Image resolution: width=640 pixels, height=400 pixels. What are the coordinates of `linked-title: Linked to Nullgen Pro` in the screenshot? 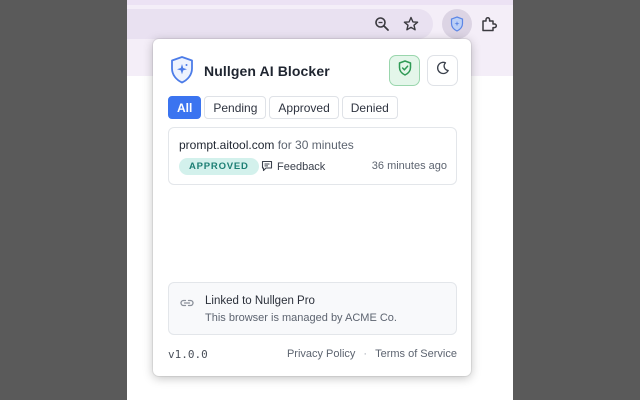 It's located at (260, 301).